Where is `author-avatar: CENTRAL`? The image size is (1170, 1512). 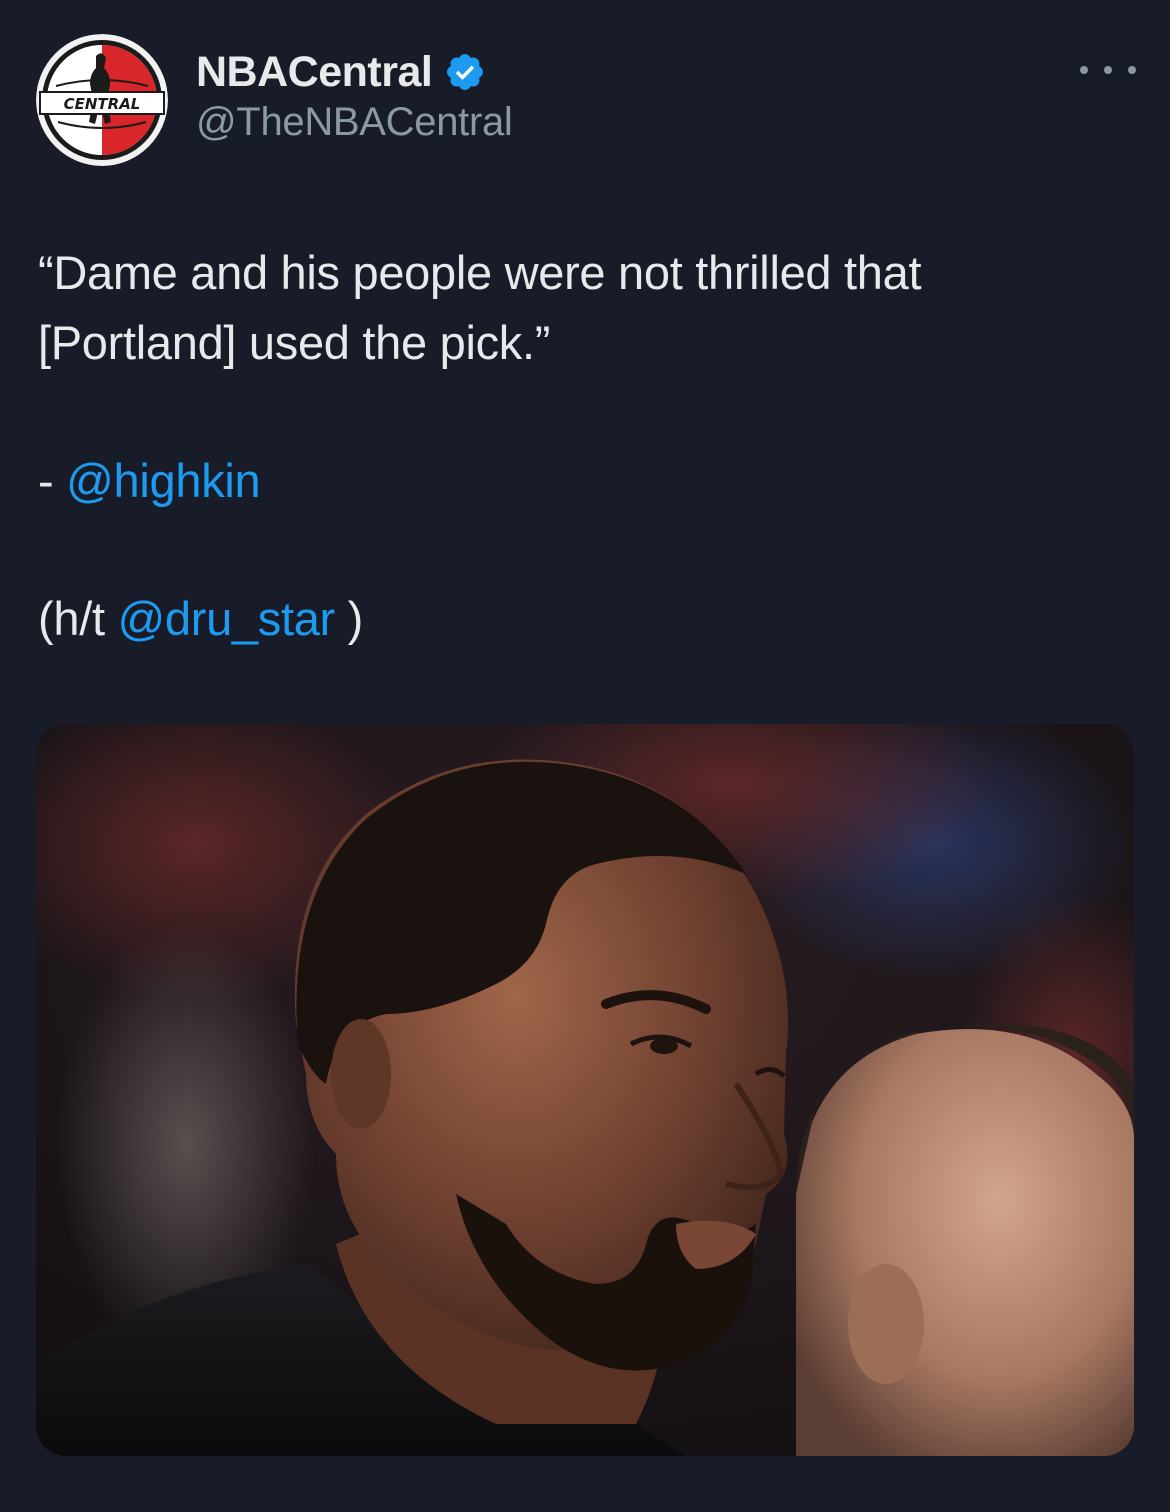 author-avatar: CENTRAL is located at coordinates (102, 100).